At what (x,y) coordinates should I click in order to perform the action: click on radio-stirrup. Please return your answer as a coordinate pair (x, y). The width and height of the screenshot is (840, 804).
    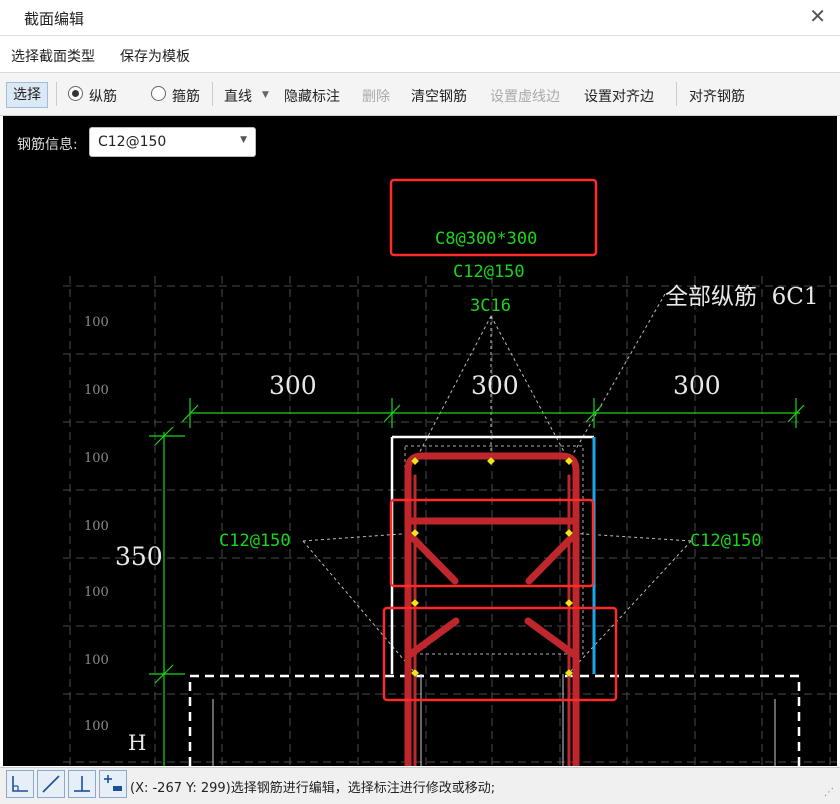
    Looking at the image, I should click on (158, 93).